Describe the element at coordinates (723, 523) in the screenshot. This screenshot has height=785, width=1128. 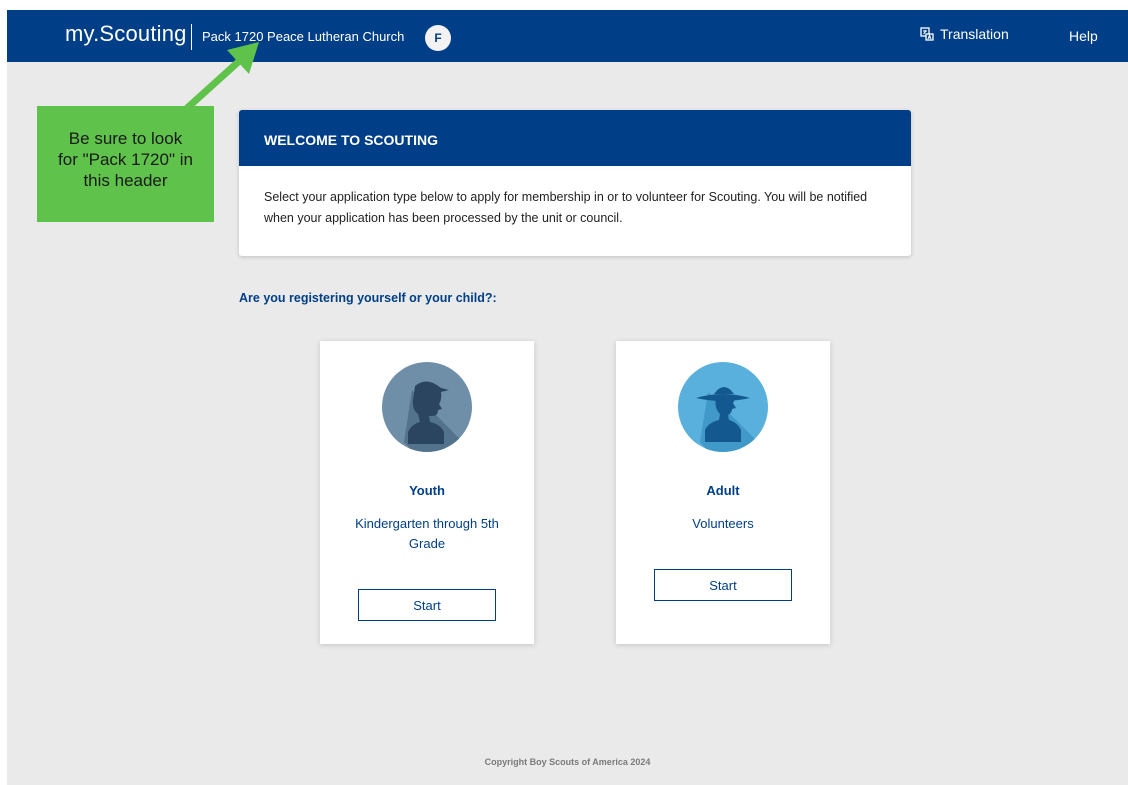
I see `adult-description: Volunteers` at that location.